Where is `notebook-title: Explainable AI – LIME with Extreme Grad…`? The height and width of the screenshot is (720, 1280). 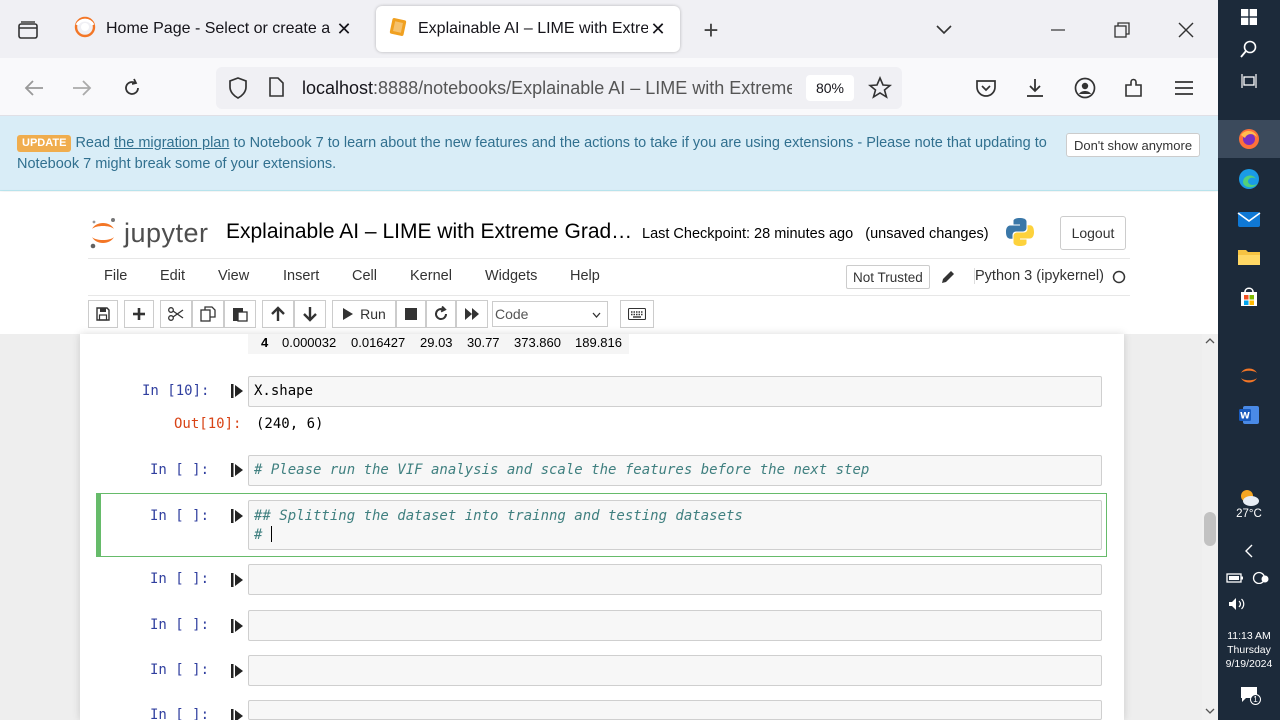 notebook-title: Explainable AI – LIME with Extreme Grad… is located at coordinates (429, 232).